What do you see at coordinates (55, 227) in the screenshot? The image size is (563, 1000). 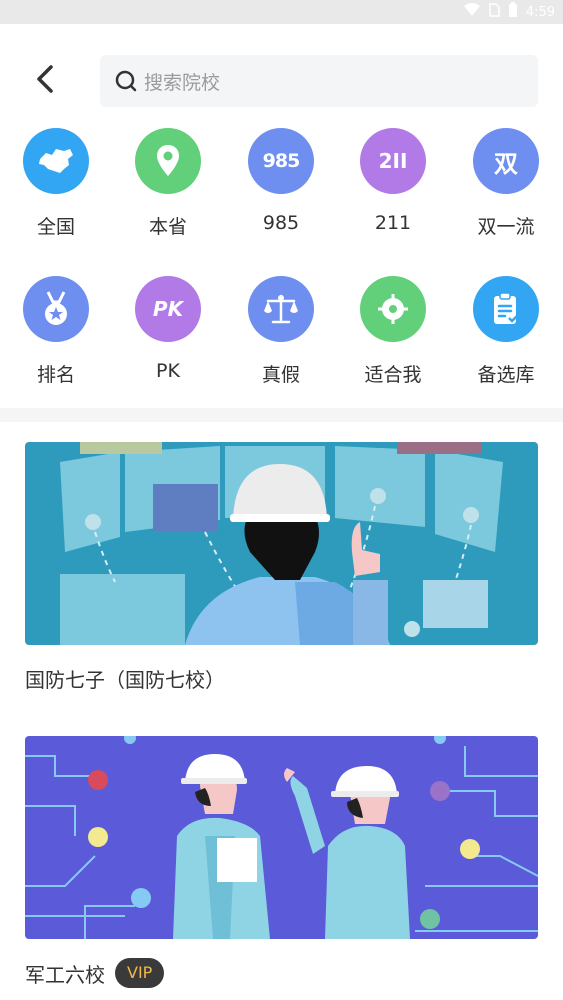 I see `category-label: 全国` at bounding box center [55, 227].